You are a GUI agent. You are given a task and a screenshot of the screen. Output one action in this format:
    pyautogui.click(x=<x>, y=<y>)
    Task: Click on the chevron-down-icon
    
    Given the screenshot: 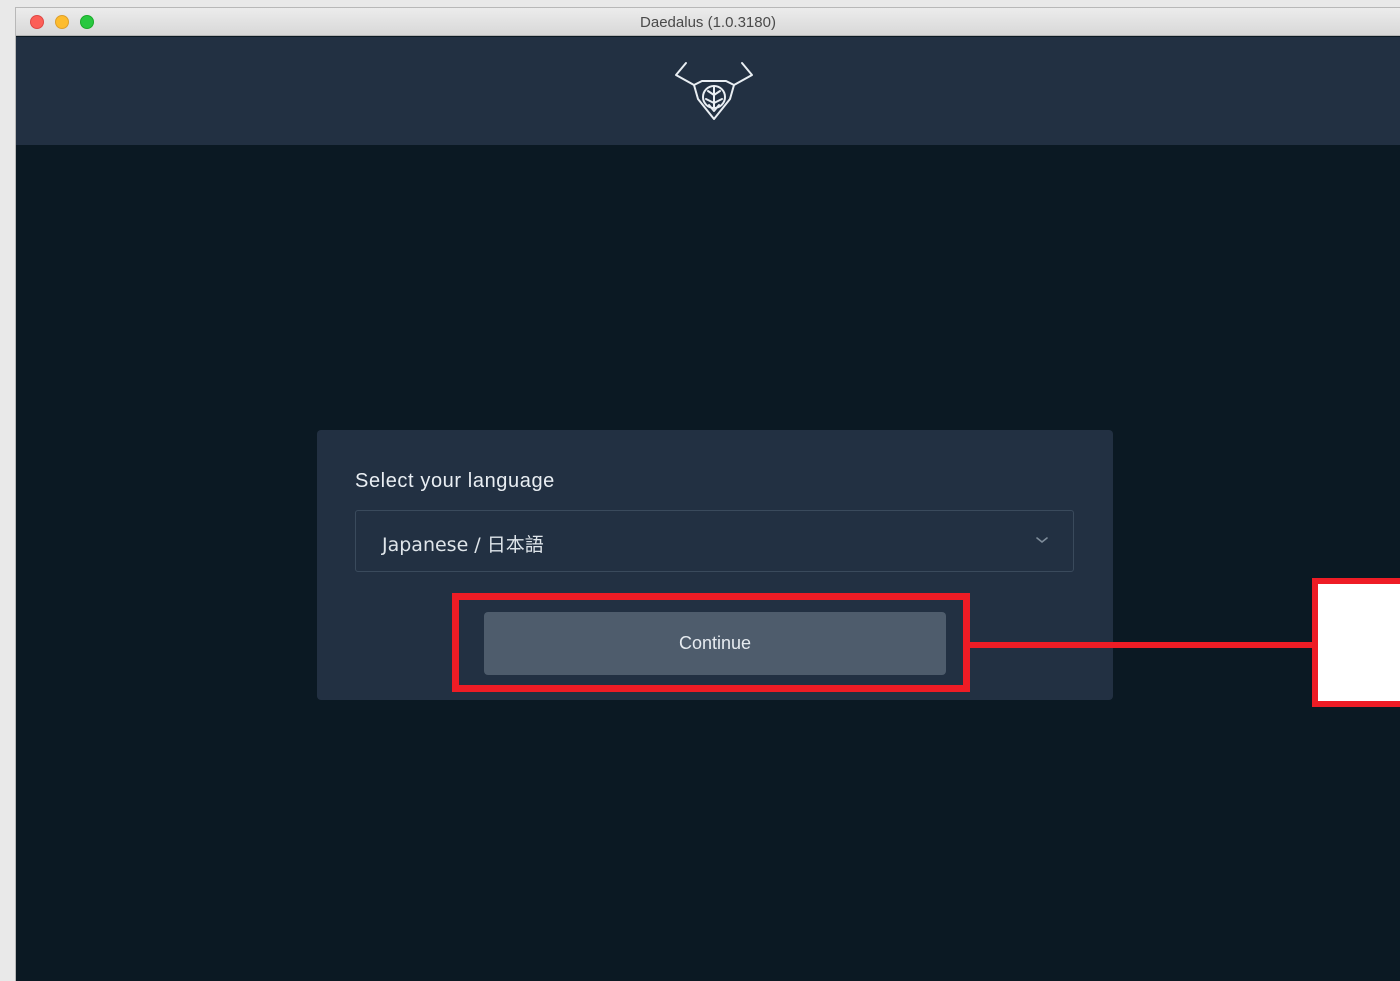 What is the action you would take?
    pyautogui.click(x=1042, y=540)
    